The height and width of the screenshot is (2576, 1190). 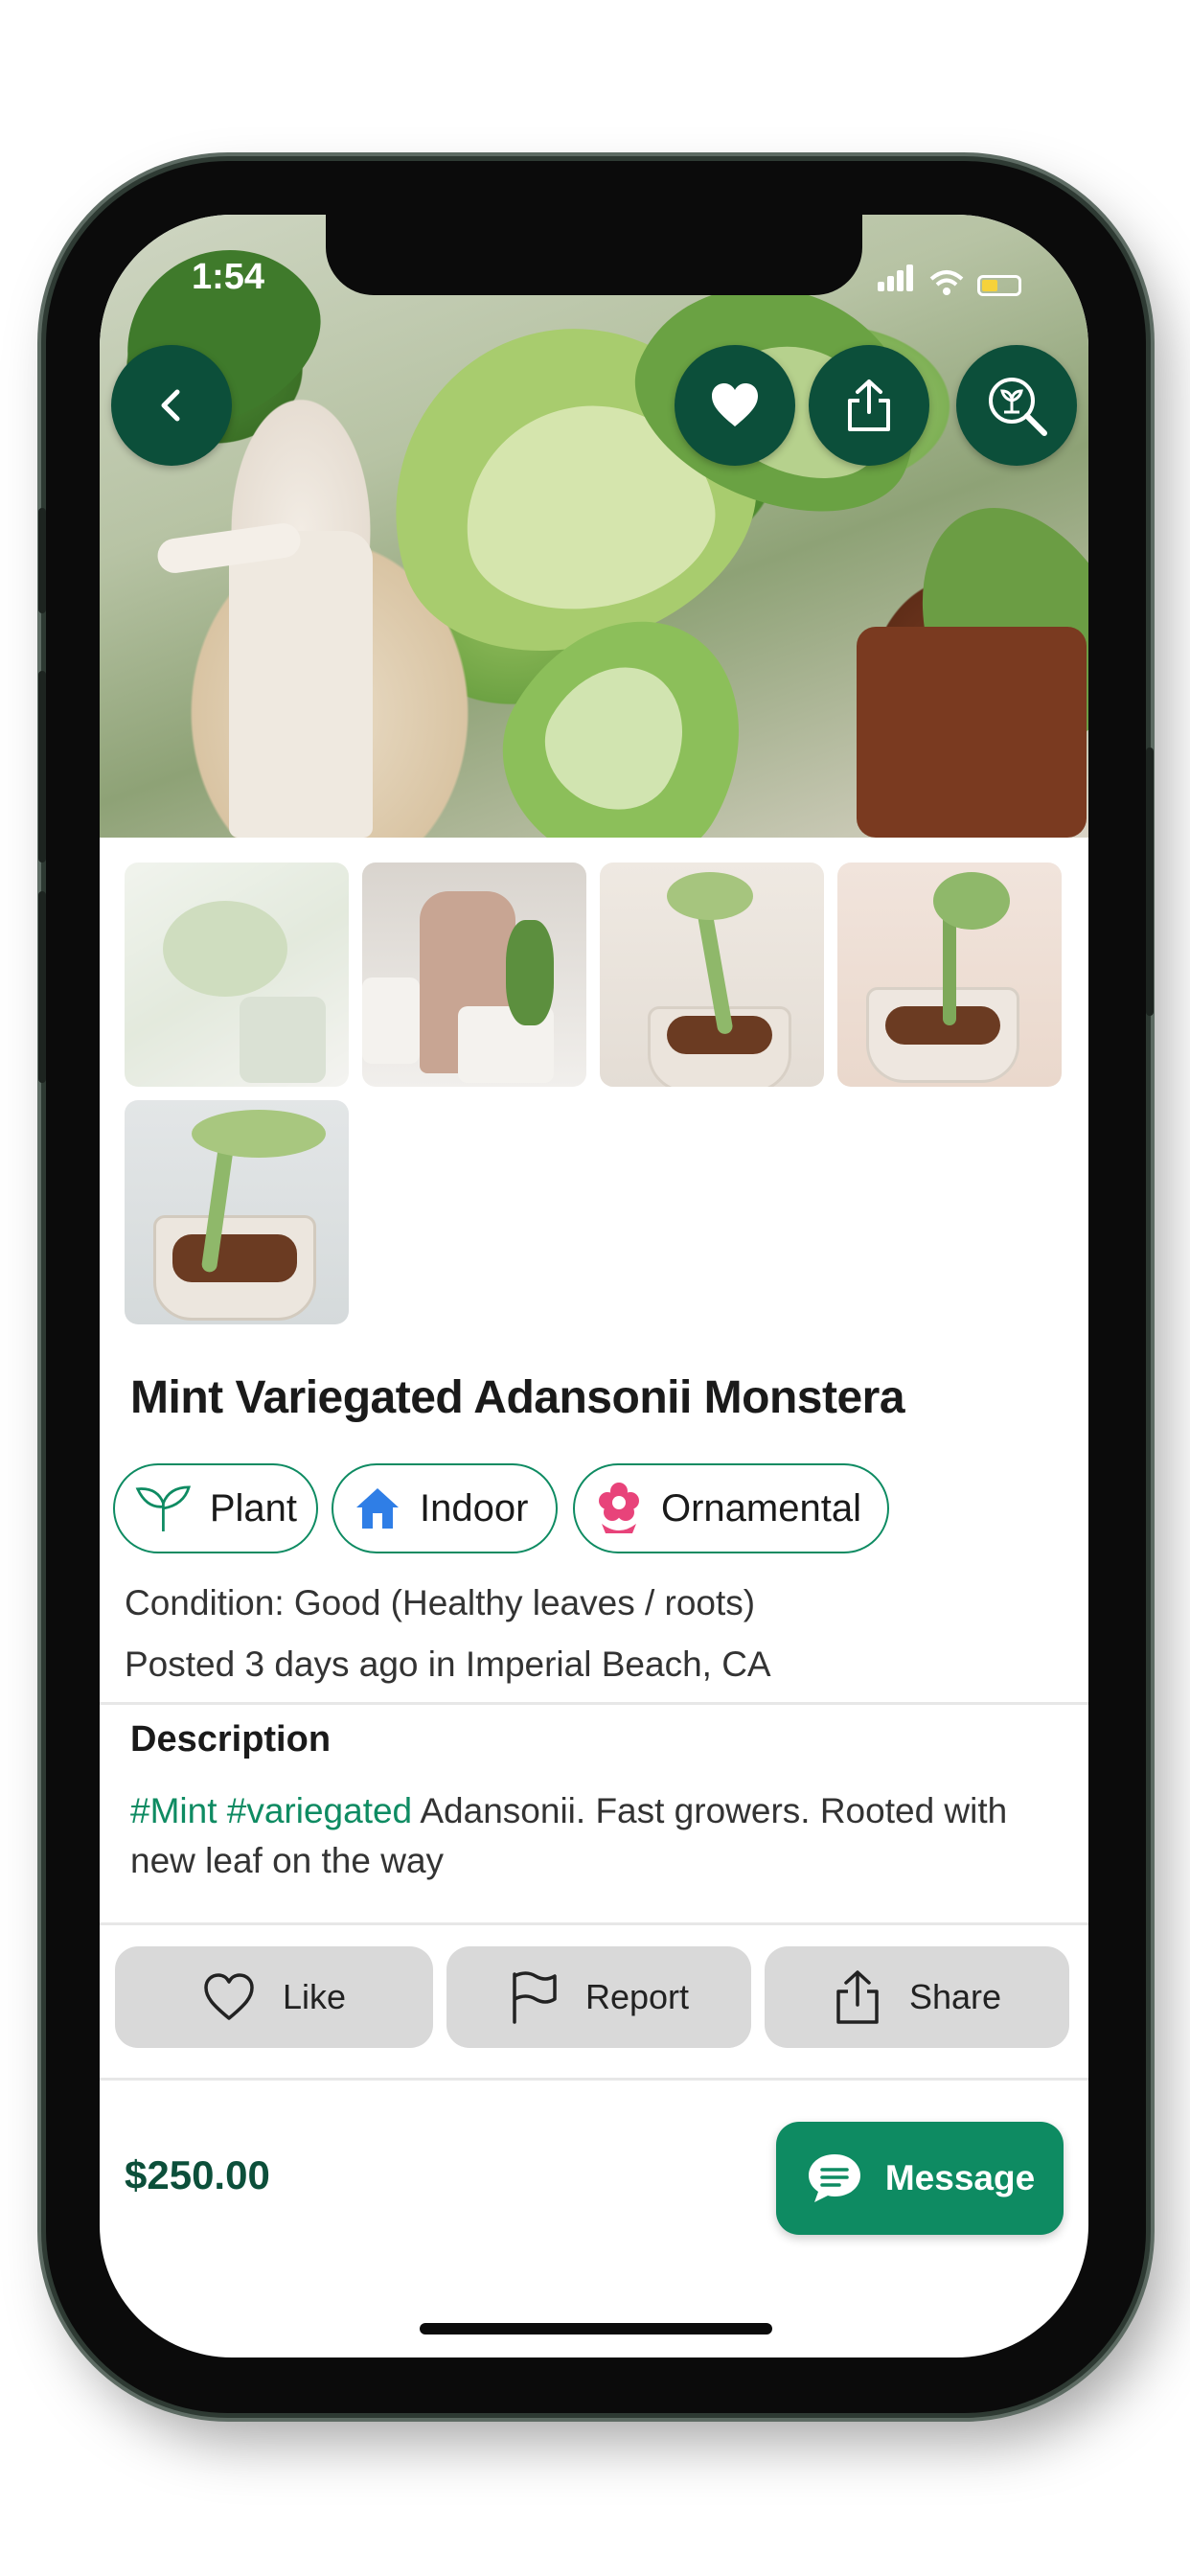 I want to click on heart-icon, so click(x=735, y=404).